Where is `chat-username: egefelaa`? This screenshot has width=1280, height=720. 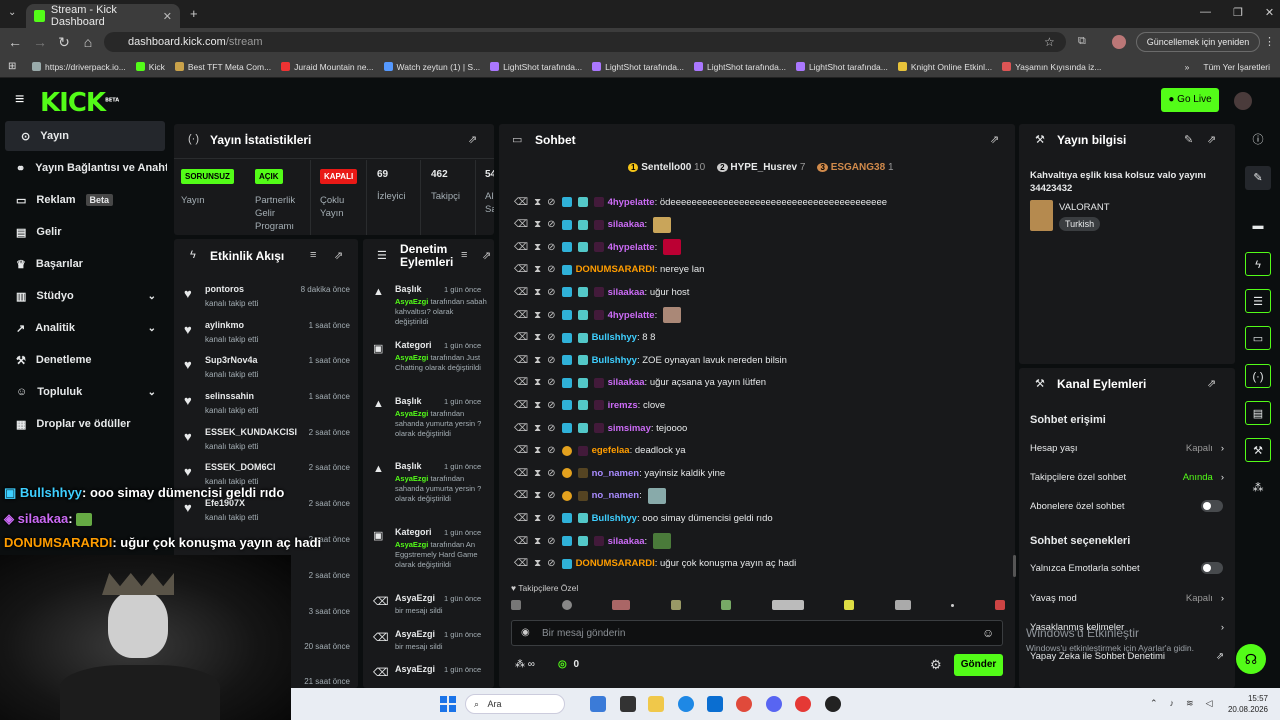
chat-username: egefelaa is located at coordinates (611, 450).